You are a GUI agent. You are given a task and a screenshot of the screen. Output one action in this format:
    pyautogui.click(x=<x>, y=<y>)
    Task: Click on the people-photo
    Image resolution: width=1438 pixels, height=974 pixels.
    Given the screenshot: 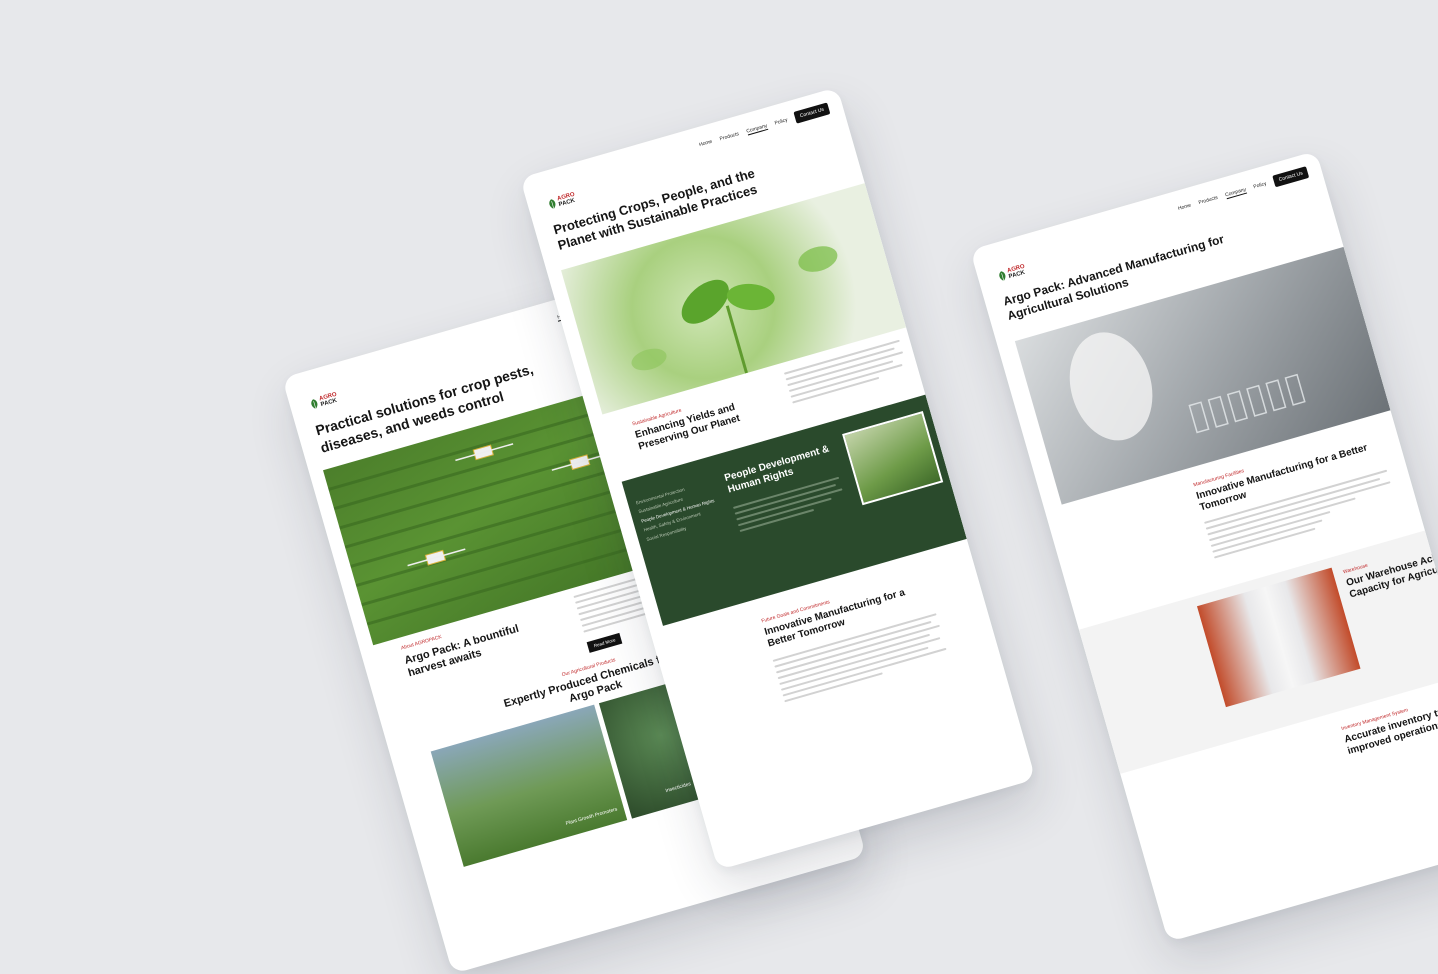 What is the action you would take?
    pyautogui.click(x=893, y=458)
    